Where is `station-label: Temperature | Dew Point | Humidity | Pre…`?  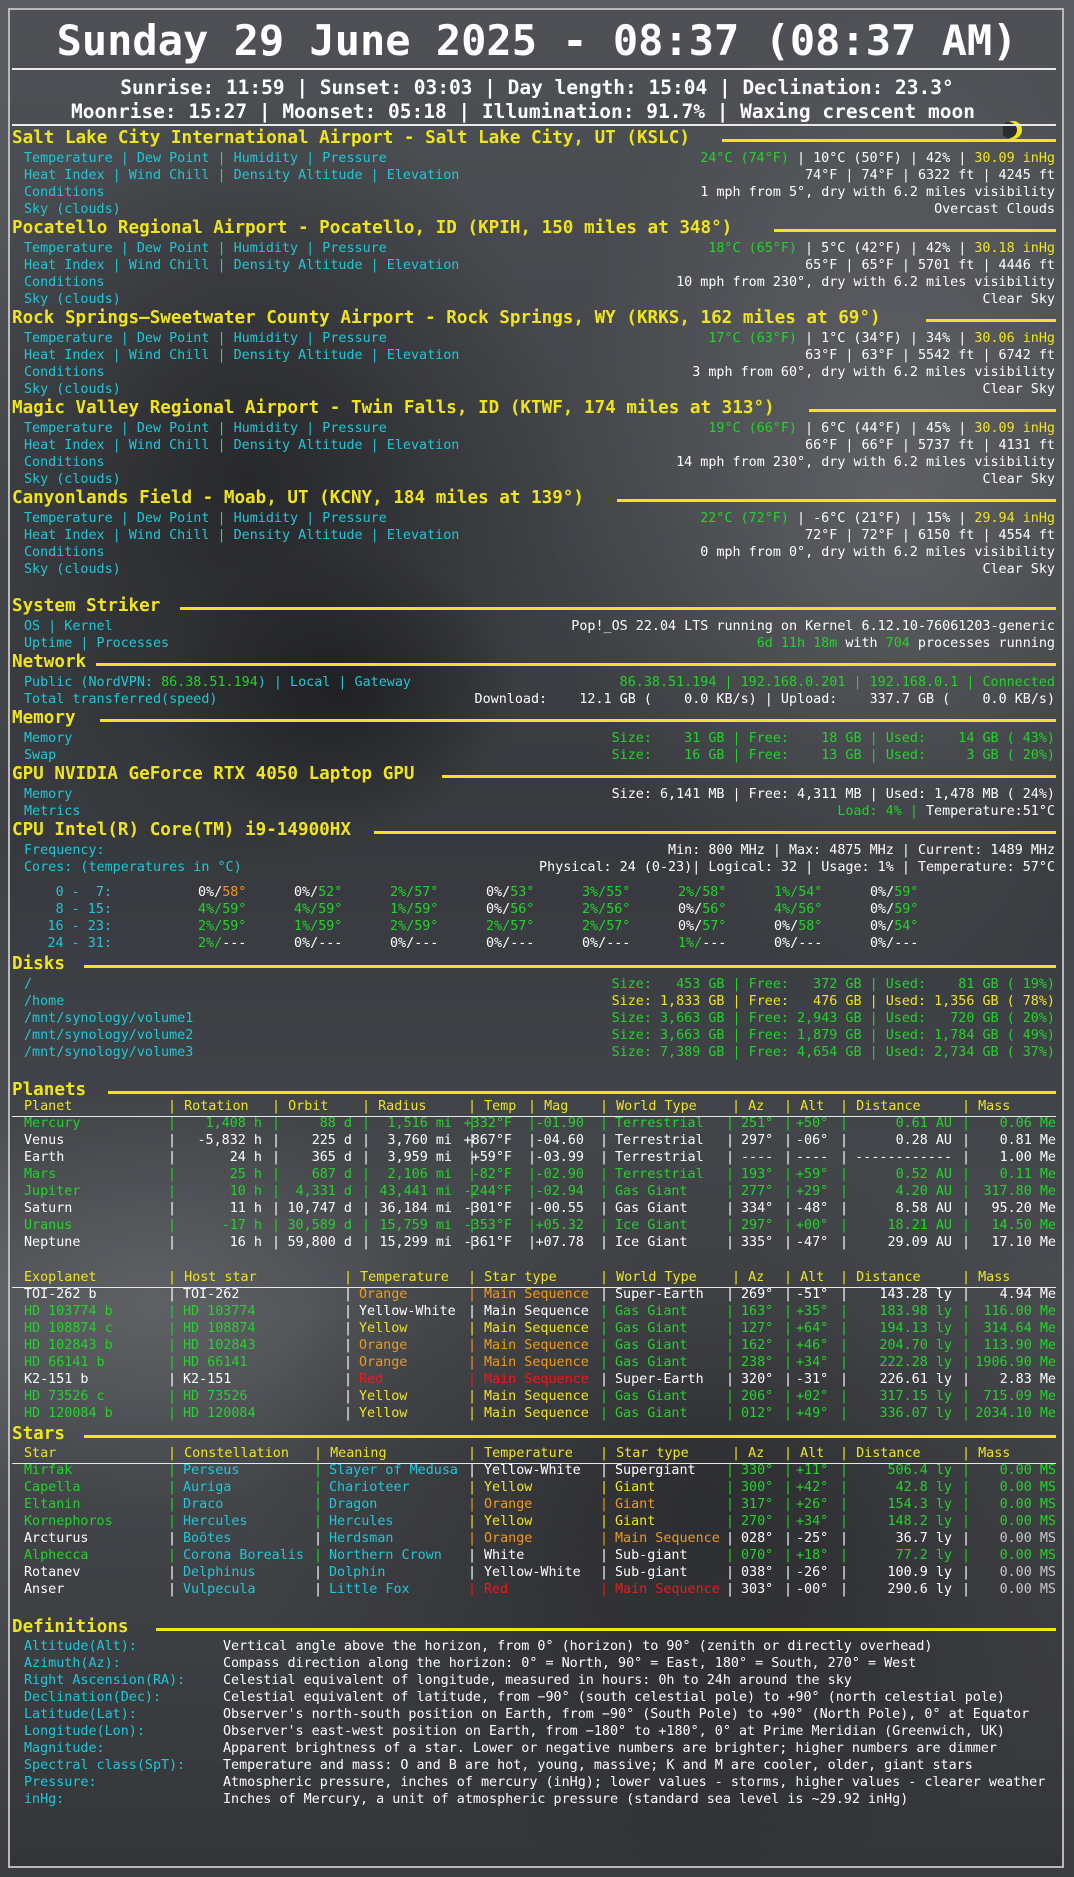 station-label: Temperature | Dew Point | Humidity | Pre… is located at coordinates (205, 338).